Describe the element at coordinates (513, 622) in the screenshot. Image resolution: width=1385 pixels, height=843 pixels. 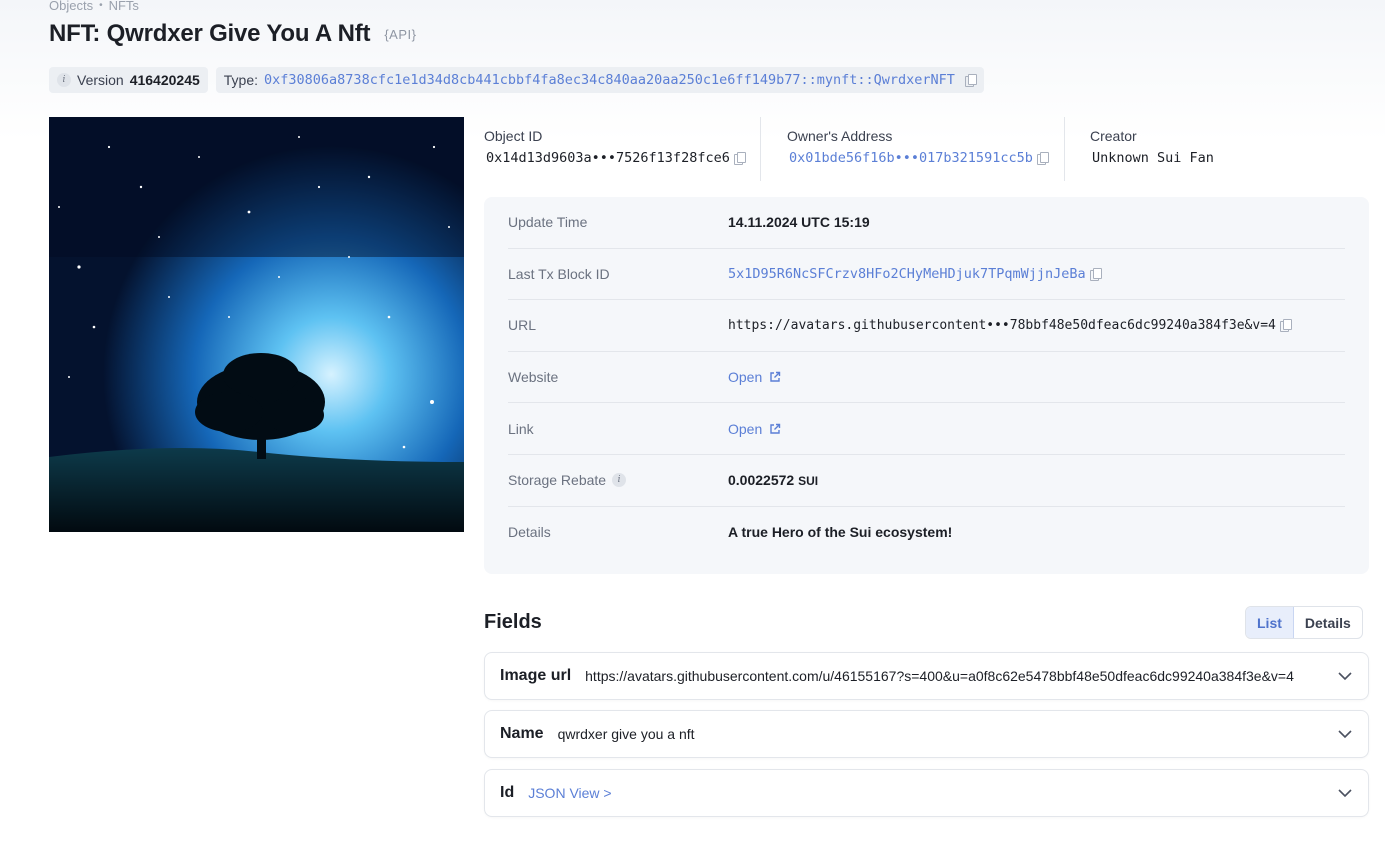
I see `fields-title: Fields` at that location.